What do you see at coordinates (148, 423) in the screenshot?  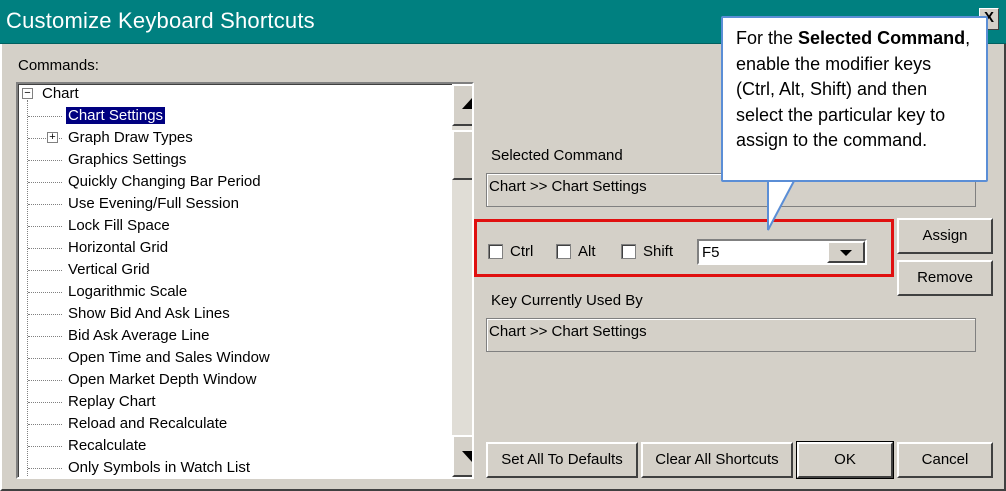 I see `tree-item-label: Reload and Recalculate` at bounding box center [148, 423].